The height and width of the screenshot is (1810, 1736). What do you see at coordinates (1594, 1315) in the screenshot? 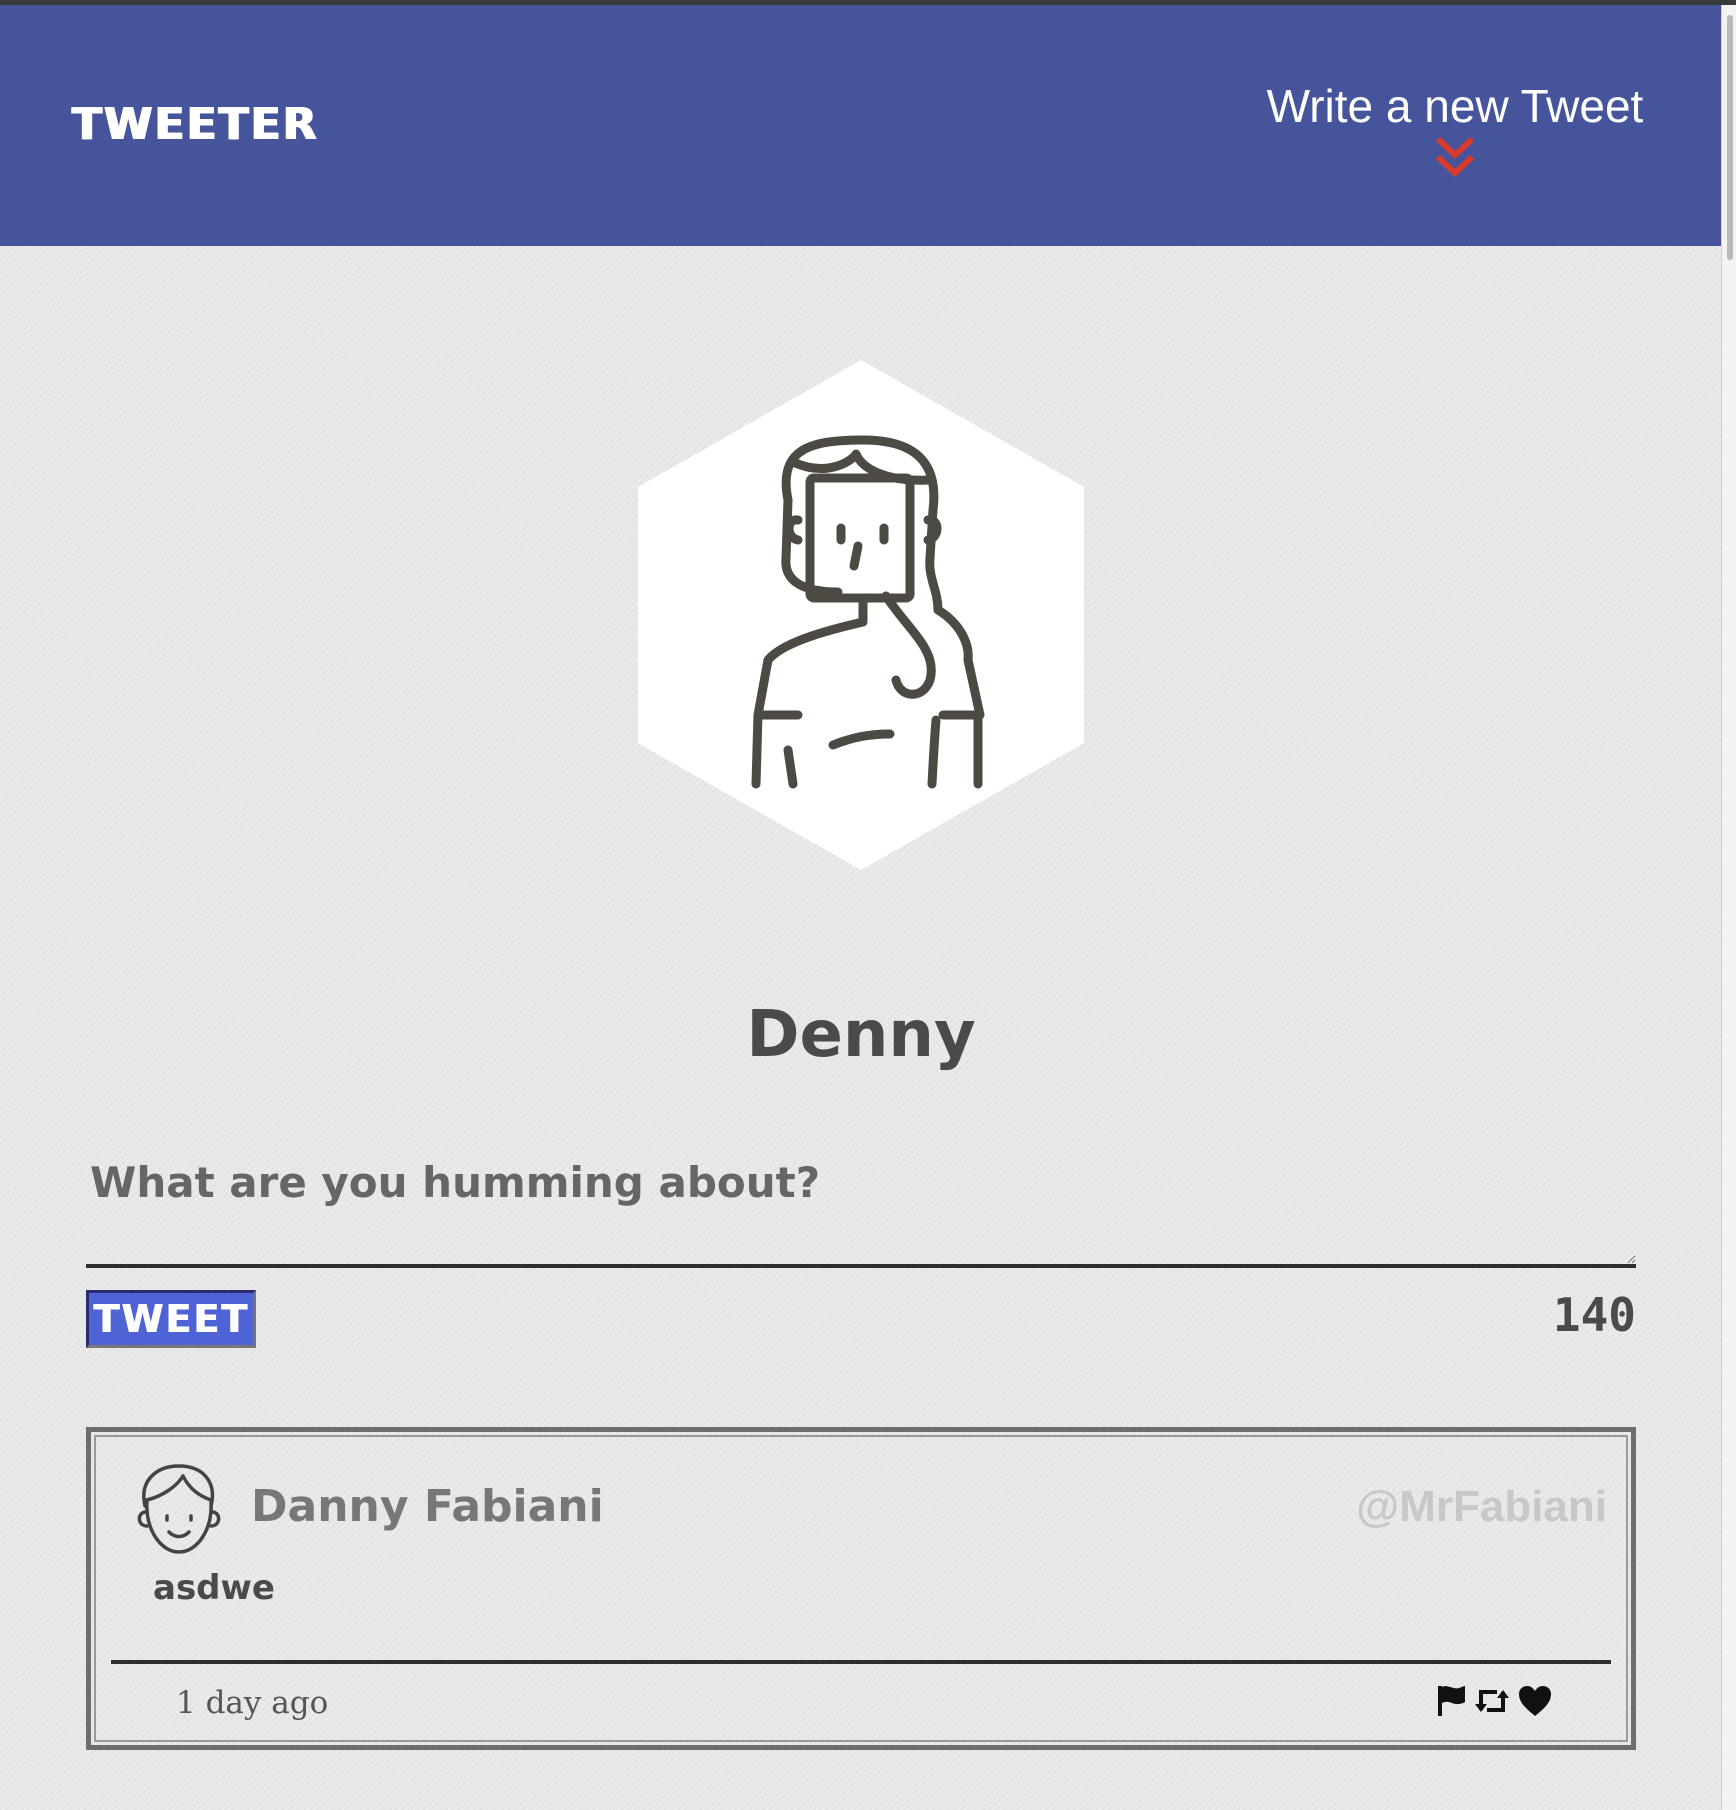
I see `char-counter: 140` at bounding box center [1594, 1315].